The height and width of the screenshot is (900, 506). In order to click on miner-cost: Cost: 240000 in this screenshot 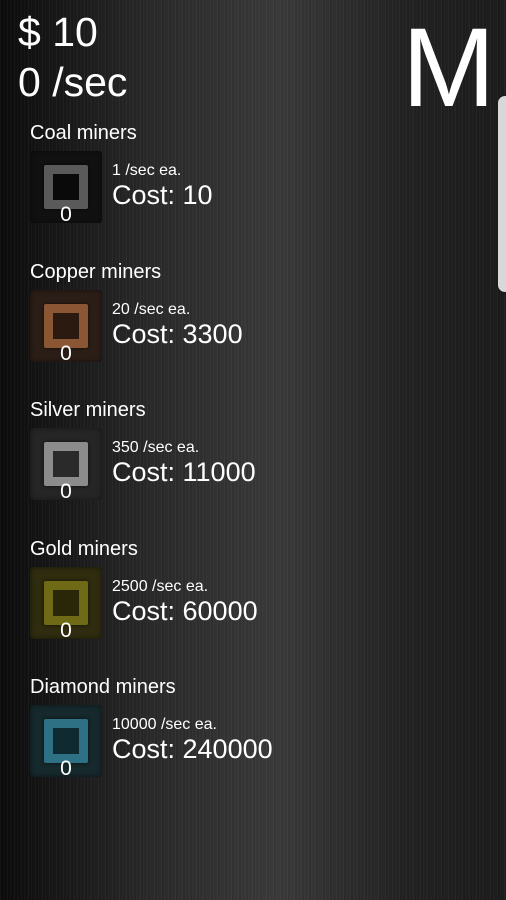, I will do `click(192, 749)`.